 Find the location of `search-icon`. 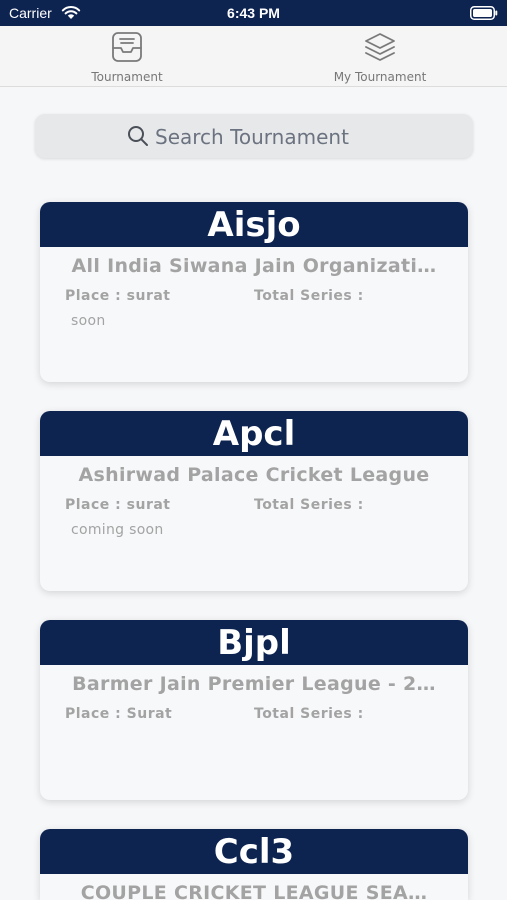

search-icon is located at coordinates (138, 136).